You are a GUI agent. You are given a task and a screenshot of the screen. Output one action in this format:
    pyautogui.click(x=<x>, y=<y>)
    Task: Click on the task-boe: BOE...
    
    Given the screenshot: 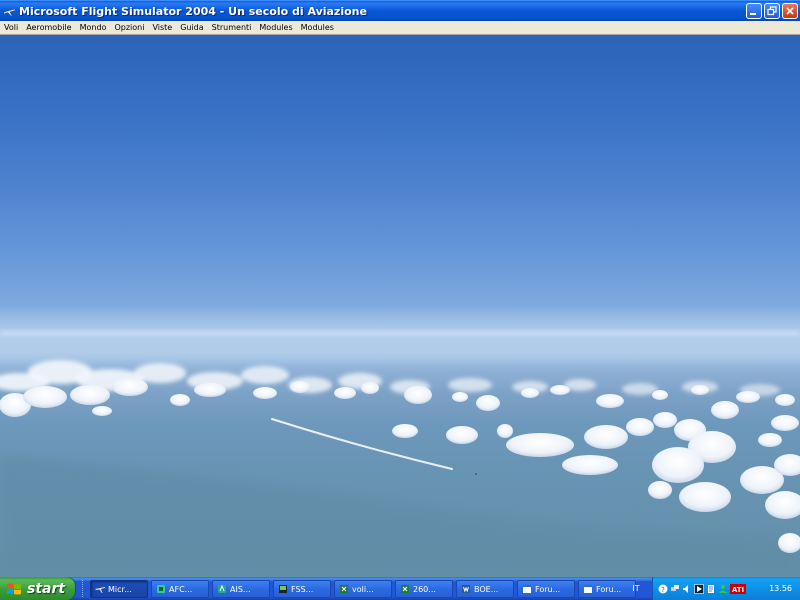 What is the action you would take?
    pyautogui.click(x=485, y=589)
    